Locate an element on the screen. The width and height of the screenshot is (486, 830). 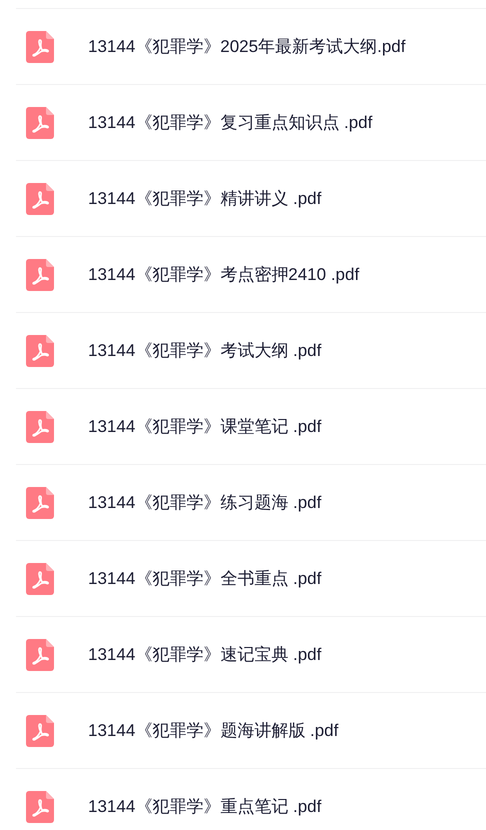
file-row: 13144《犯罪学》精讲讲义 .pdf is located at coordinates (251, 198).